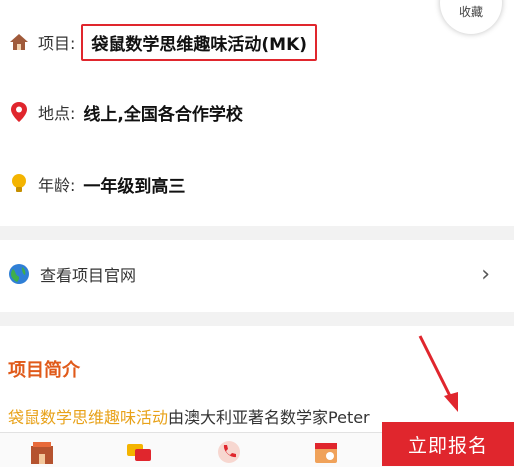 The height and width of the screenshot is (467, 514). I want to click on age-row: 年龄: 一年级到高三, so click(257, 184).